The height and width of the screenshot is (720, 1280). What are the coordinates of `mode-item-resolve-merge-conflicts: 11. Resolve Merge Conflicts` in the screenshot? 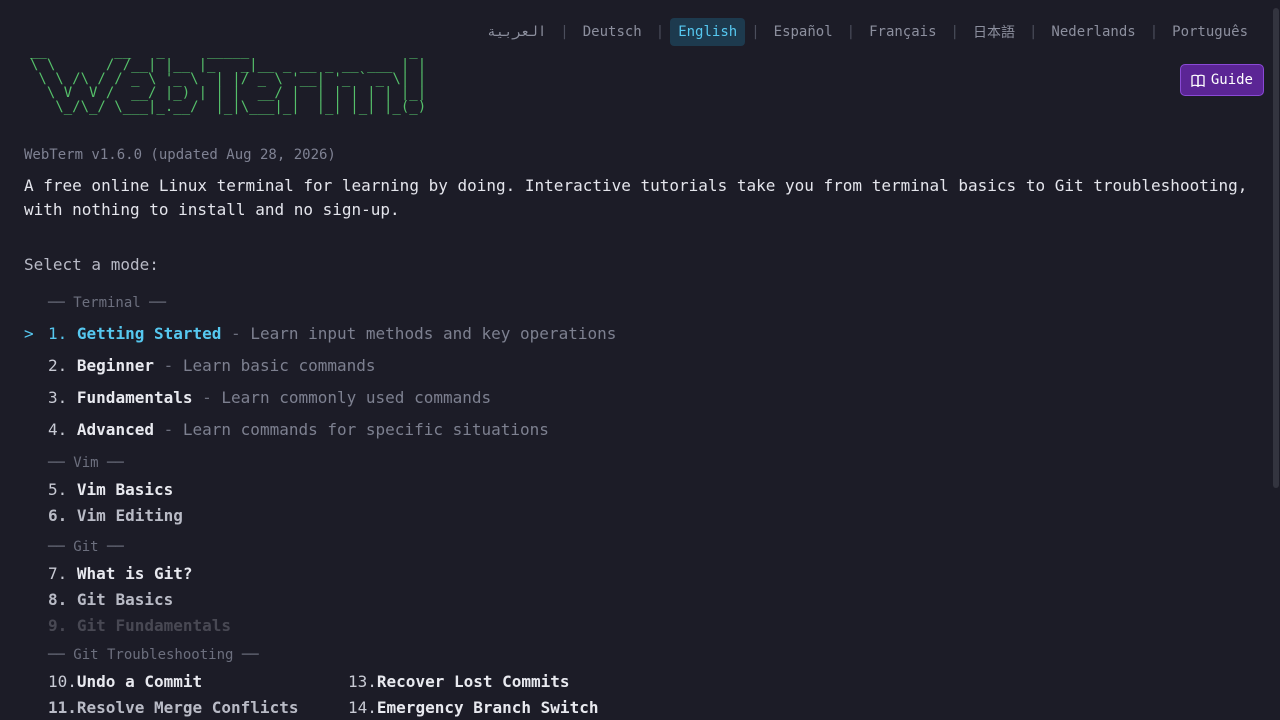 It's located at (173, 707).